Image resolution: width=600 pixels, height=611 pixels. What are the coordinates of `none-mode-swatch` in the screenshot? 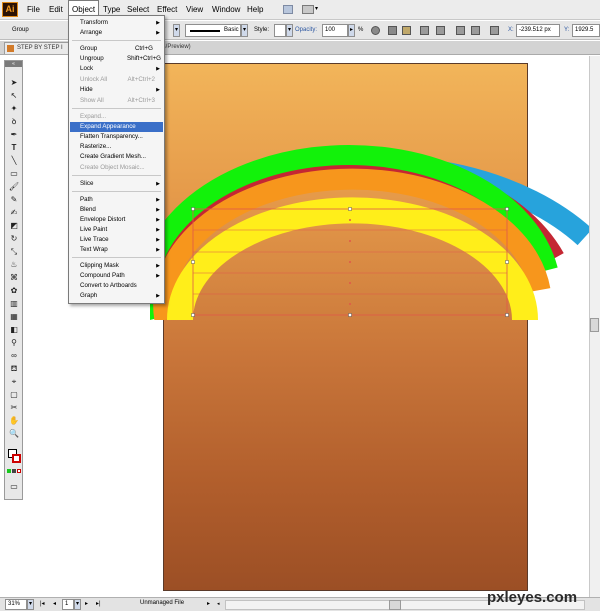 It's located at (19, 471).